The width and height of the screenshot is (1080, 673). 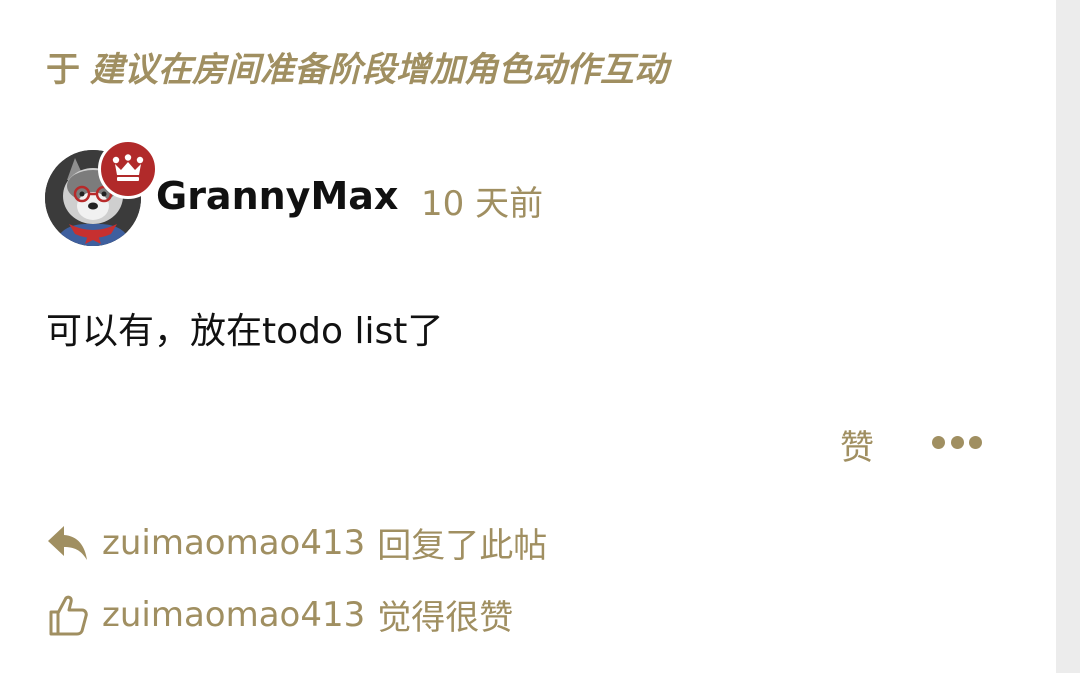 I want to click on crown-icon, so click(x=128, y=167).